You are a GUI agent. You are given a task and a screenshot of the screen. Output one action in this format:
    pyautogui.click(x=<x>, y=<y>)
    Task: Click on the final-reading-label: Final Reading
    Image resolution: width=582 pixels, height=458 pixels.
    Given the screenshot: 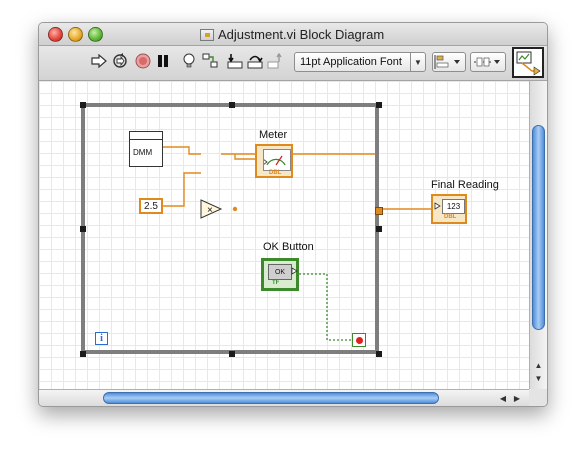 What is the action you would take?
    pyautogui.click(x=465, y=185)
    